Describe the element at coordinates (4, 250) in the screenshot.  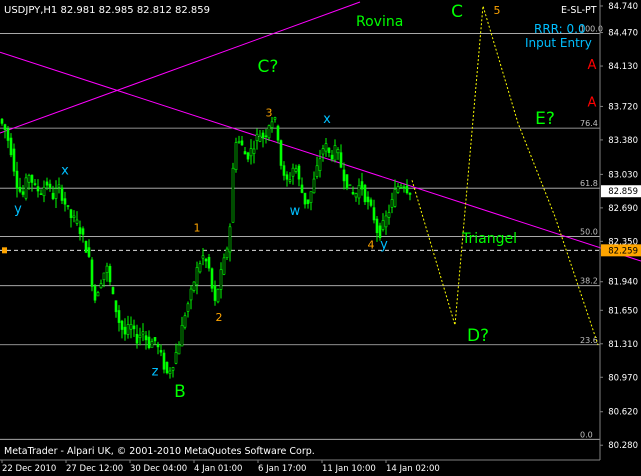
I see `bid-line-marker` at that location.